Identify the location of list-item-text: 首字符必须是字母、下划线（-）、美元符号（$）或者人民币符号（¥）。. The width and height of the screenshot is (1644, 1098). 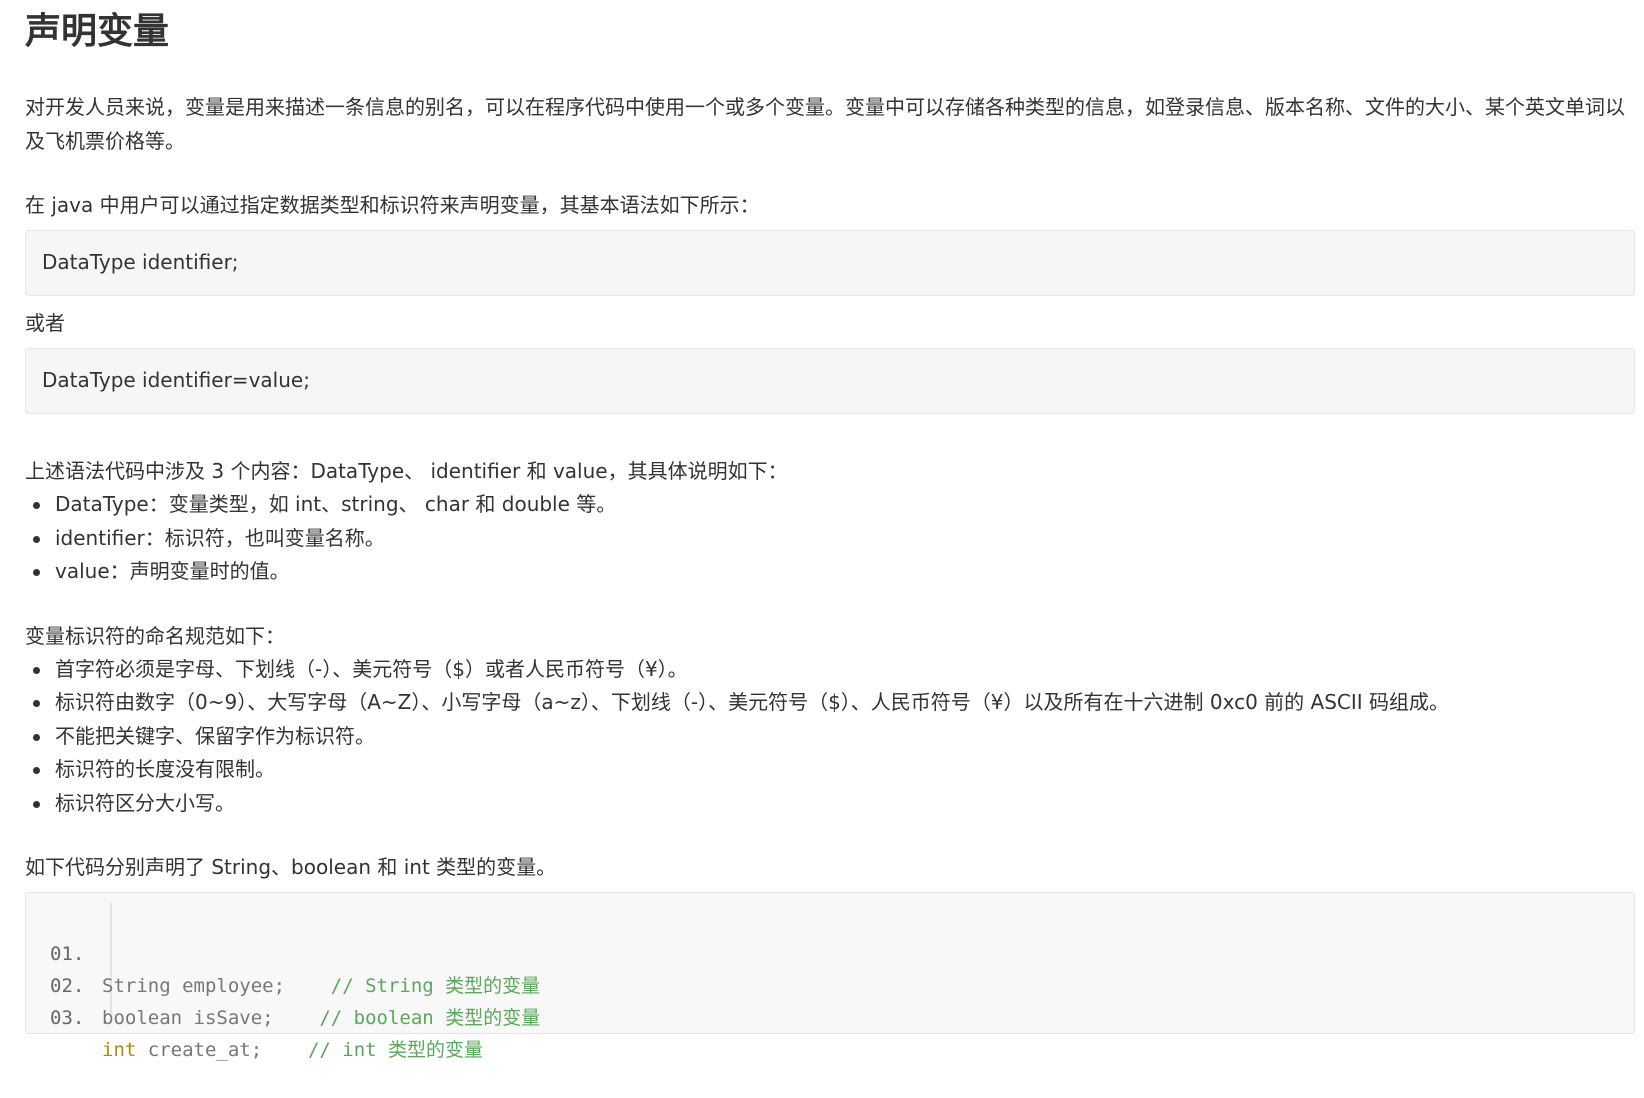
(371, 668).